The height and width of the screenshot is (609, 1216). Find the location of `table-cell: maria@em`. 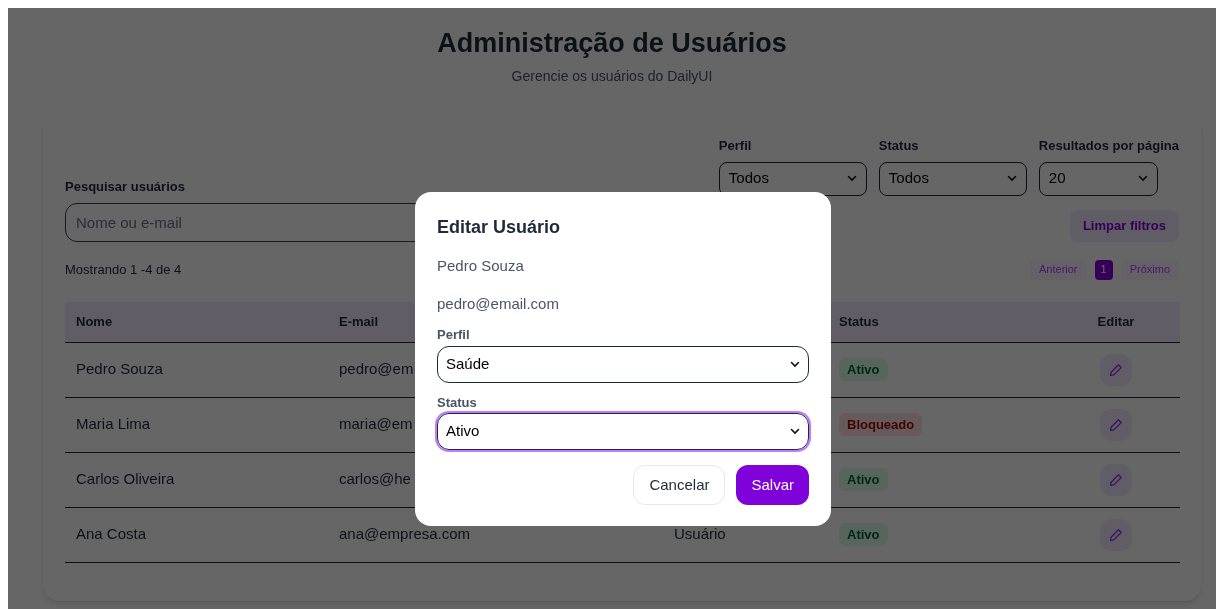

table-cell: maria@em is located at coordinates (376, 424).